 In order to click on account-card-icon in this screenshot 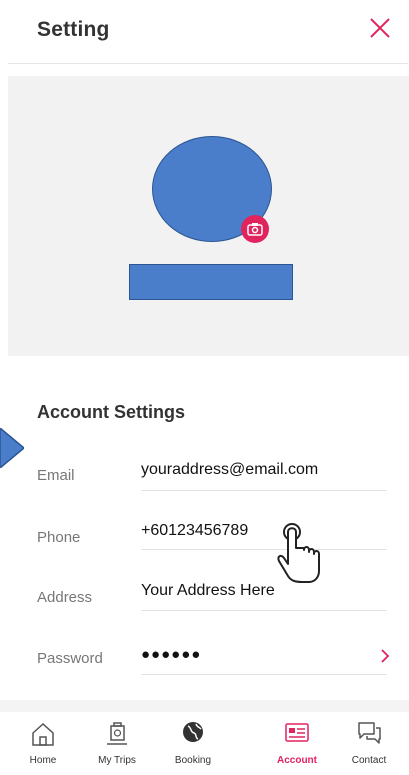, I will do `click(297, 732)`.